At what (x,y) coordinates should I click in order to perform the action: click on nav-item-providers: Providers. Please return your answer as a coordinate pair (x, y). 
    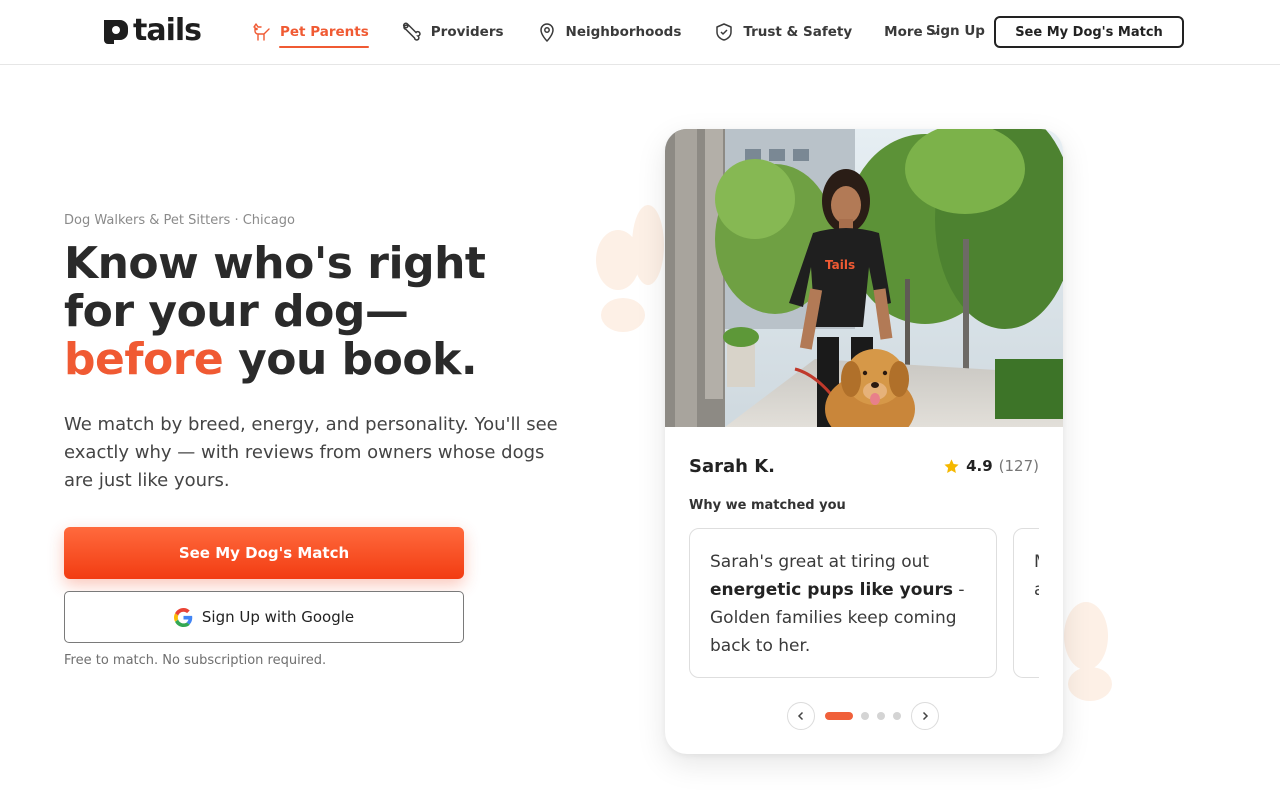
    Looking at the image, I should click on (452, 32).